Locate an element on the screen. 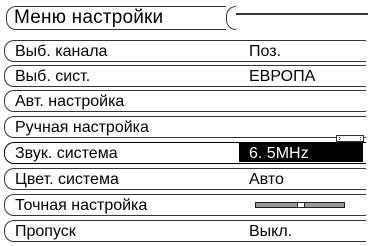 This screenshot has height=246, width=371. menu-item-label: Точная настройка is located at coordinates (81, 205).